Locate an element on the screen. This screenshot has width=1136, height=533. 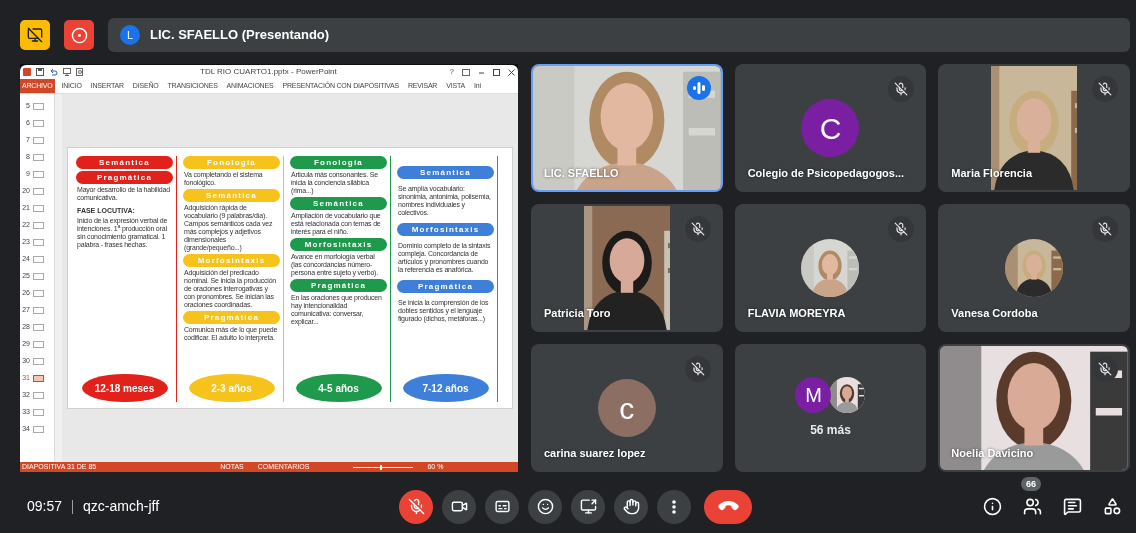
age-label: 12-18 meses is located at coordinates (124, 388).